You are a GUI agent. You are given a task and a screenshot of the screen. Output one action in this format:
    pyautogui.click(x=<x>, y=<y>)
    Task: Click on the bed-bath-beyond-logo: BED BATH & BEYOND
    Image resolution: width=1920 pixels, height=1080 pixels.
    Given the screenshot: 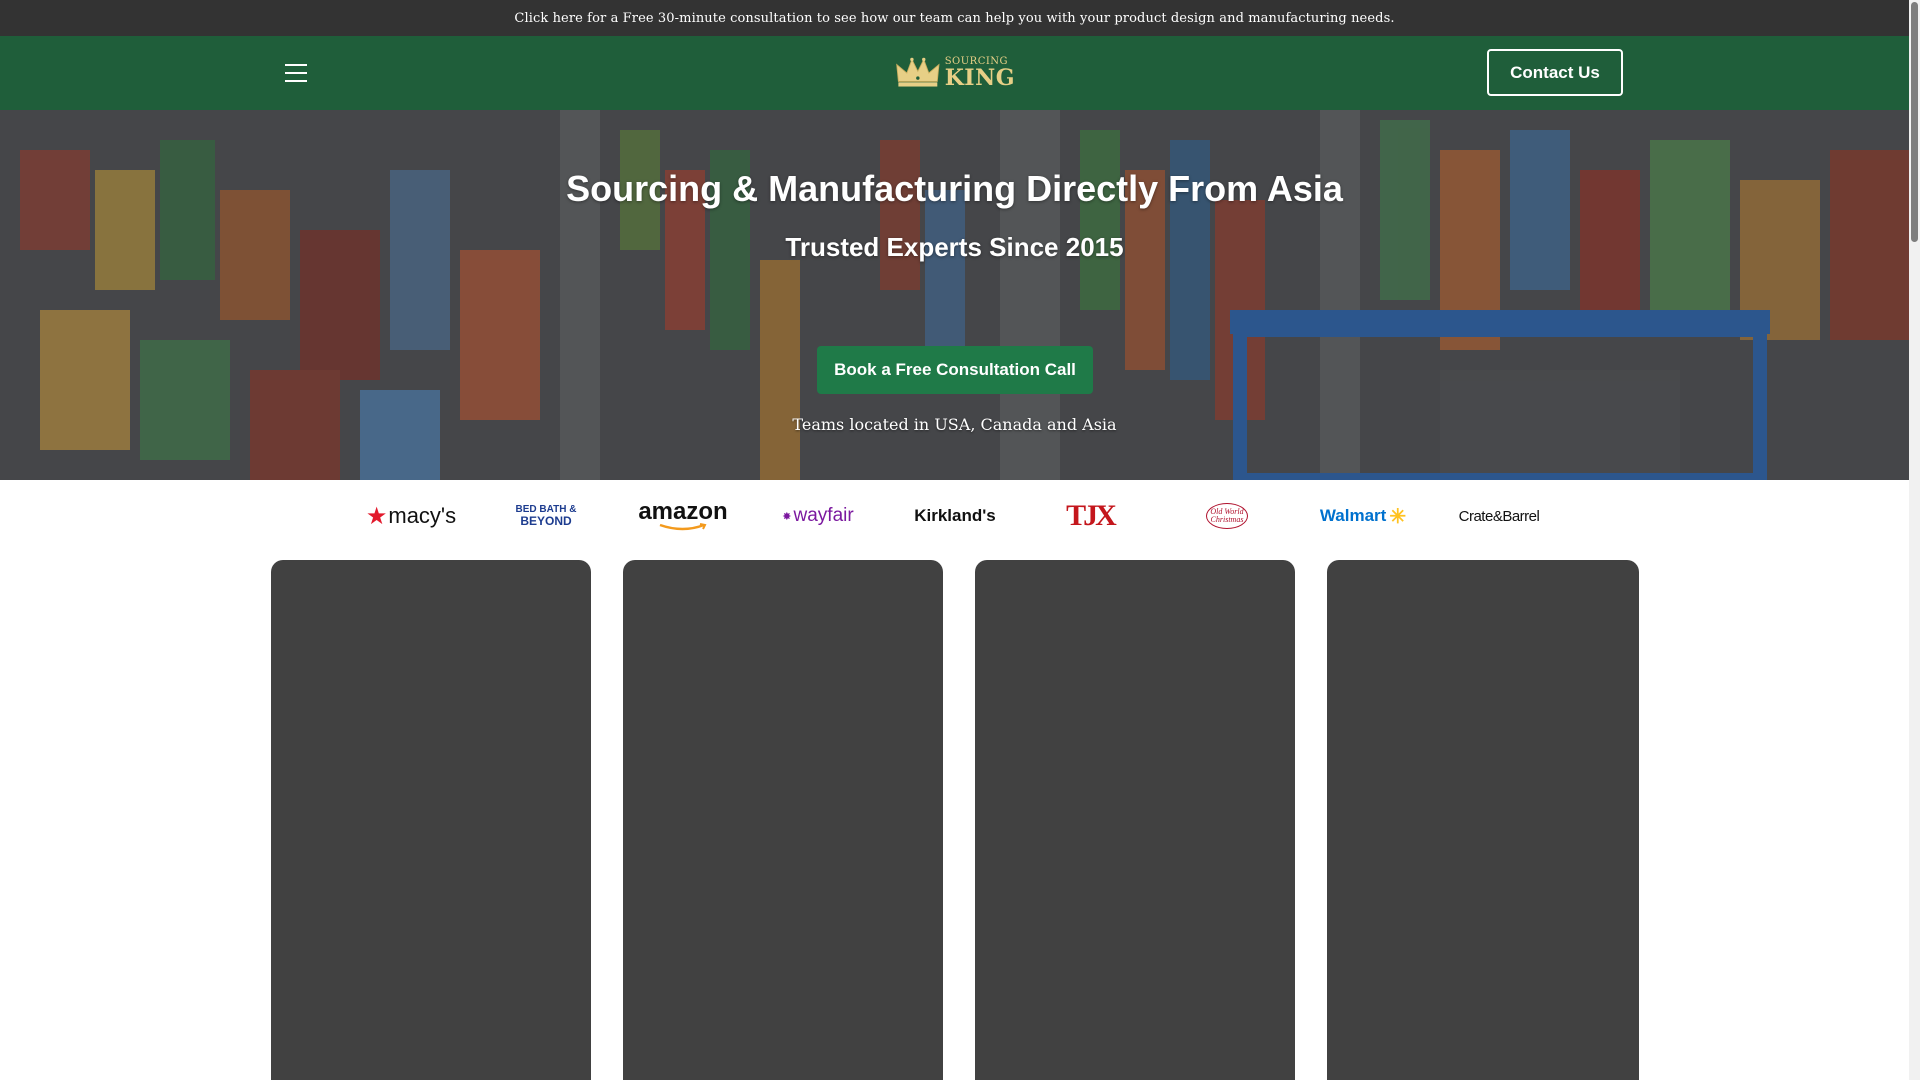 What is the action you would take?
    pyautogui.click(x=546, y=516)
    